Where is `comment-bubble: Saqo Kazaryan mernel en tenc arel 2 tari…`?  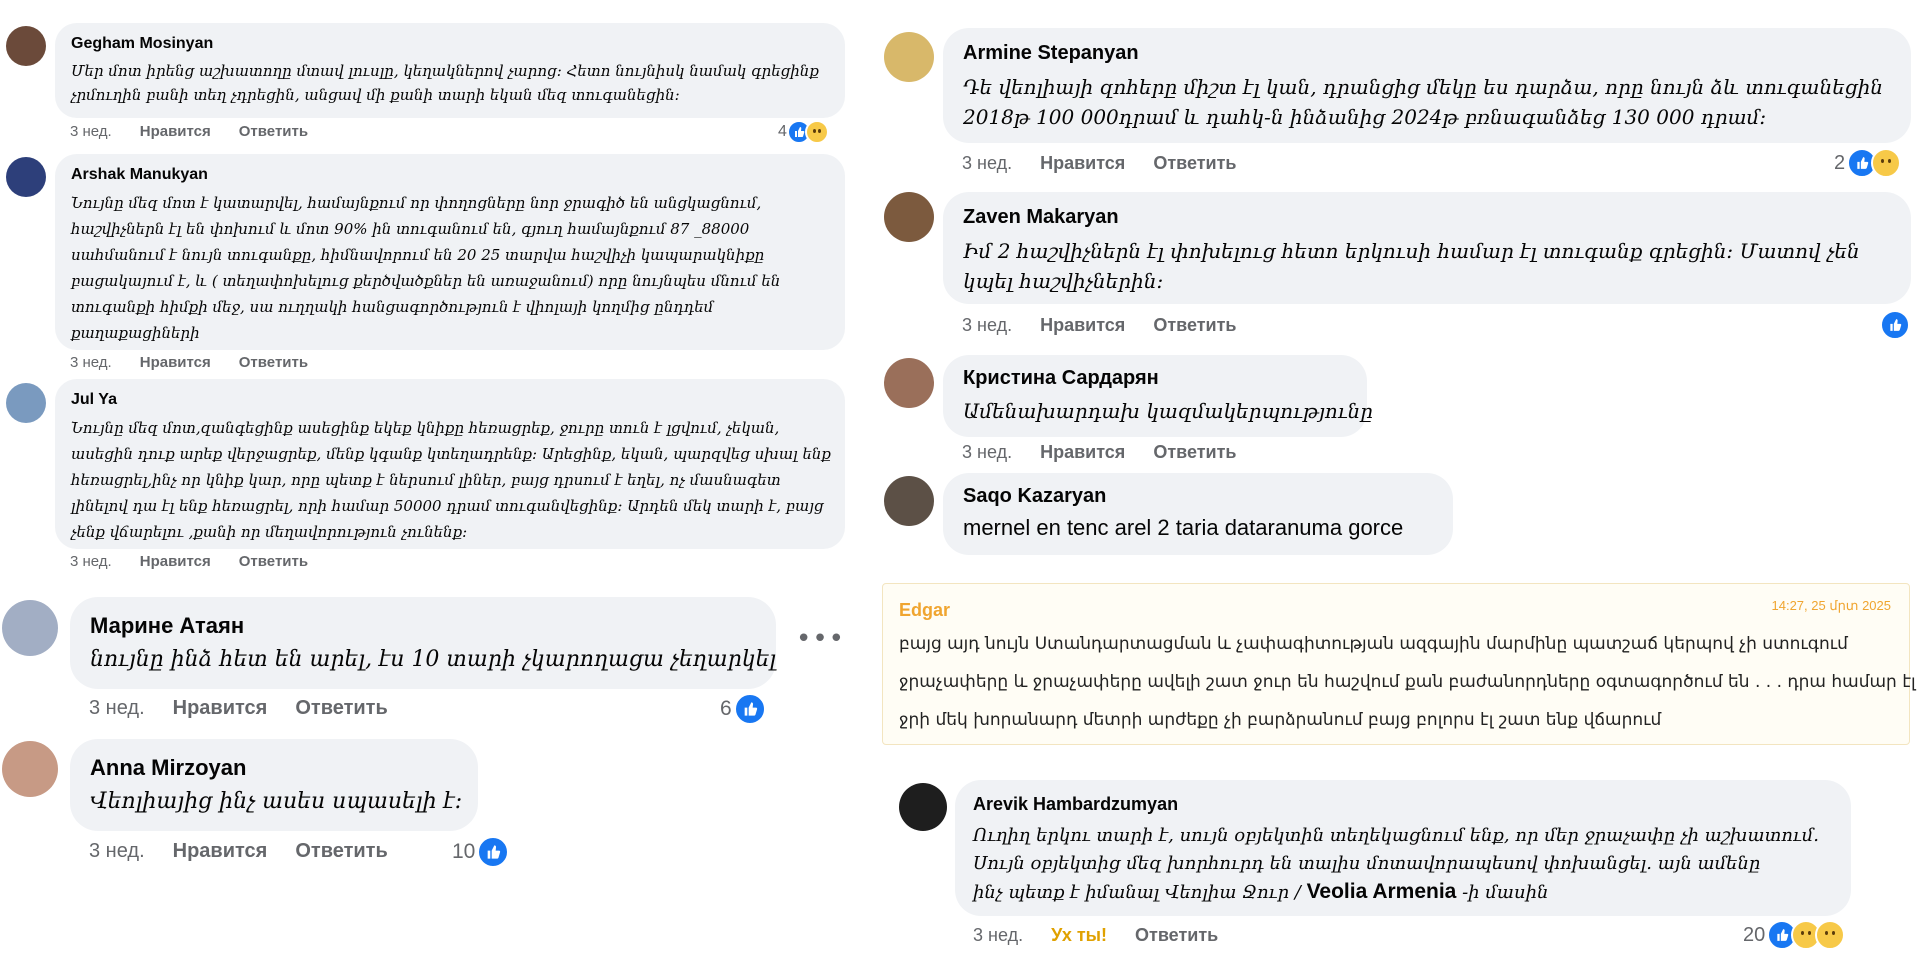 comment-bubble: Saqo Kazaryan mernel en tenc arel 2 tari… is located at coordinates (1198, 514).